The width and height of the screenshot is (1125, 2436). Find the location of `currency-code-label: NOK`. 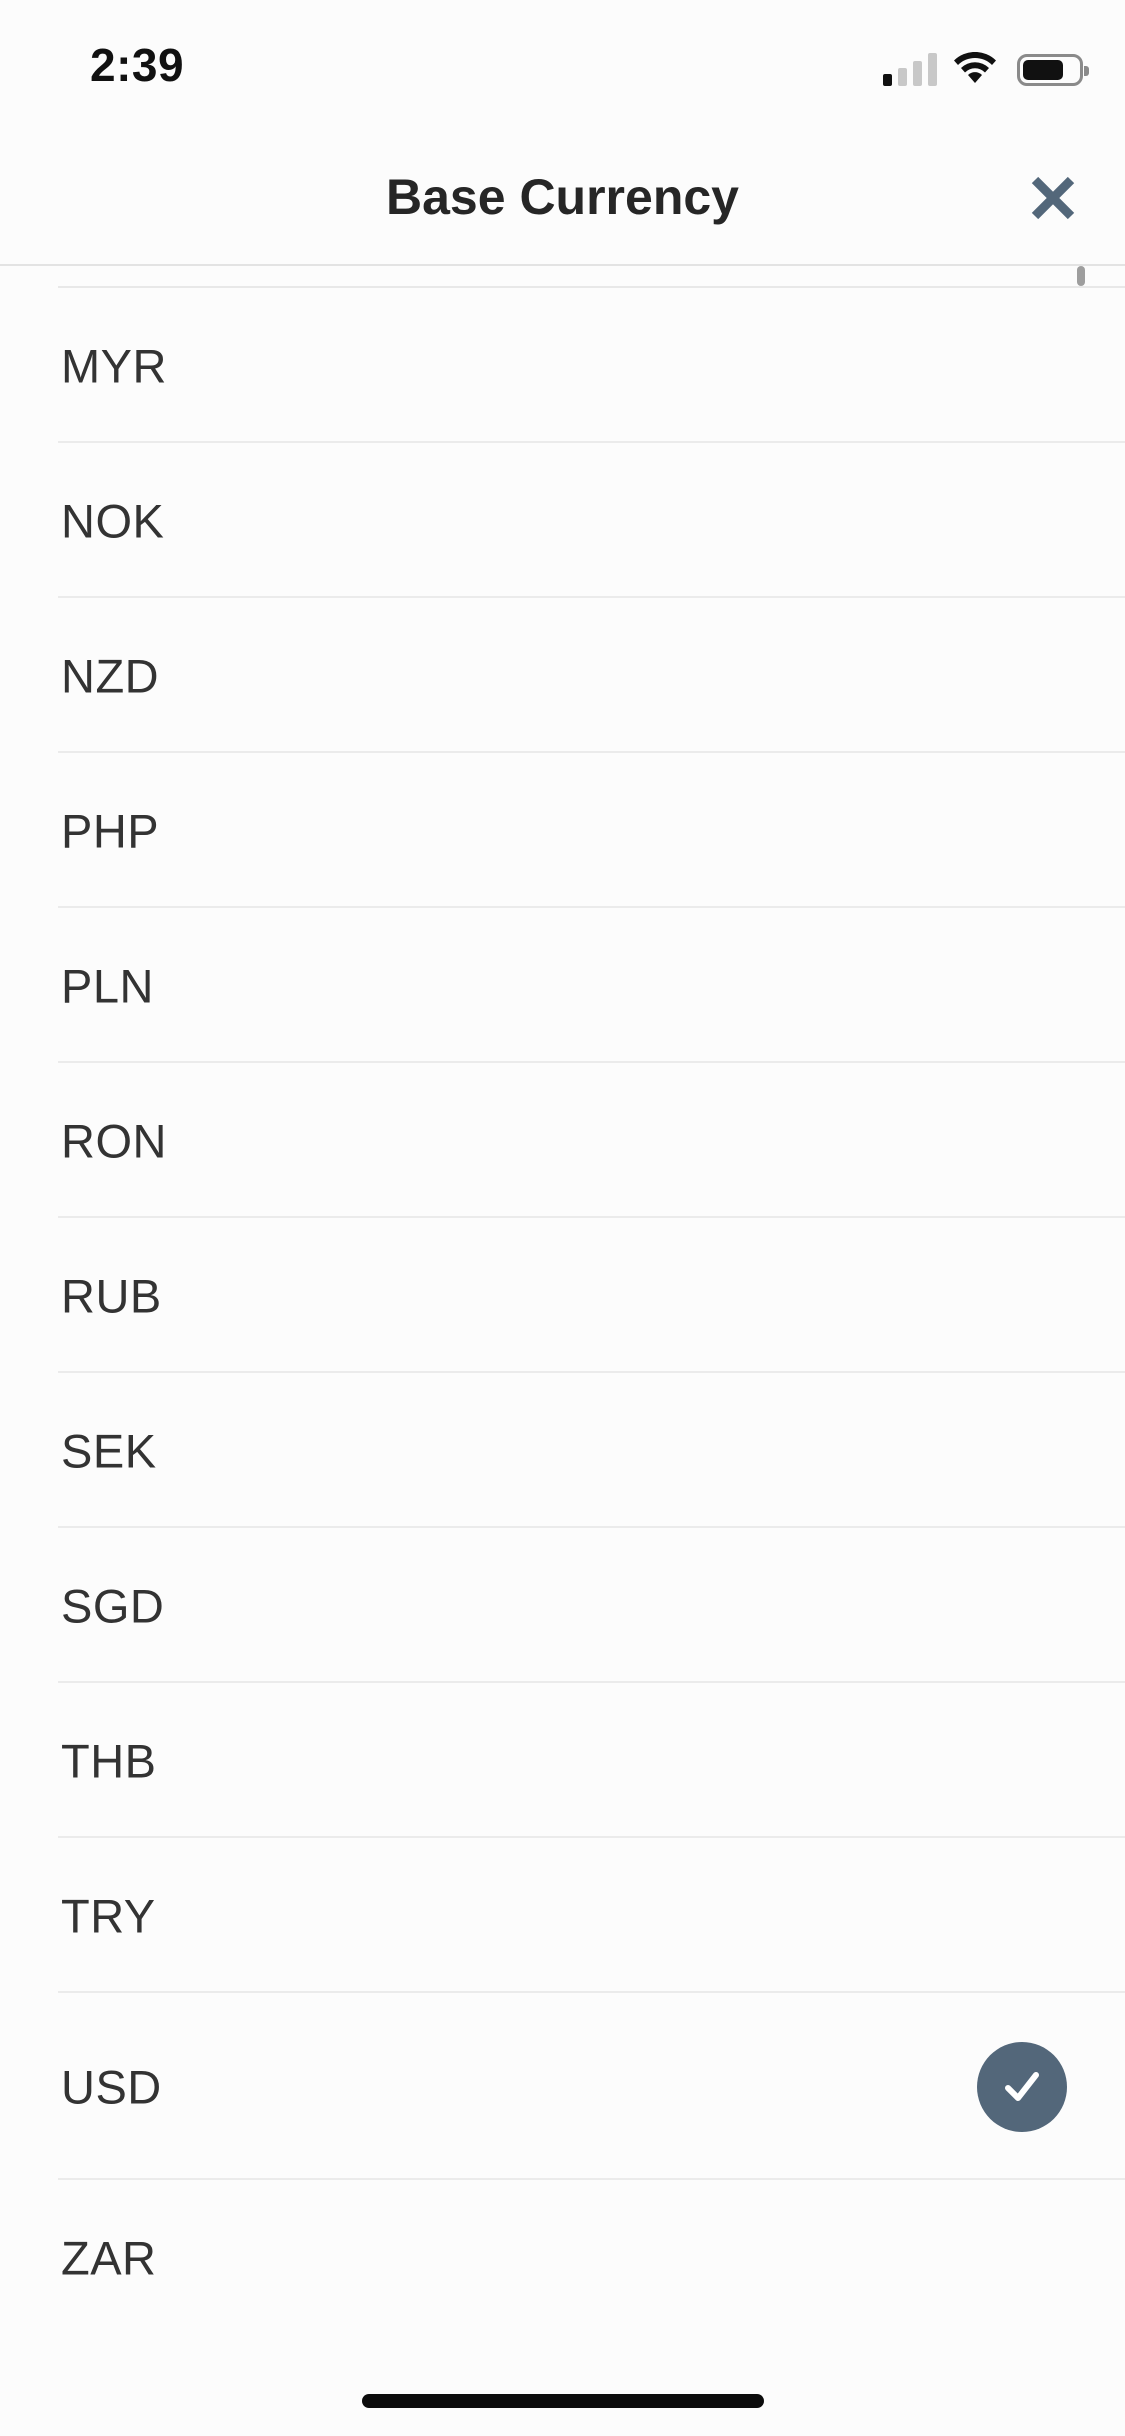

currency-code-label: NOK is located at coordinates (113, 520).